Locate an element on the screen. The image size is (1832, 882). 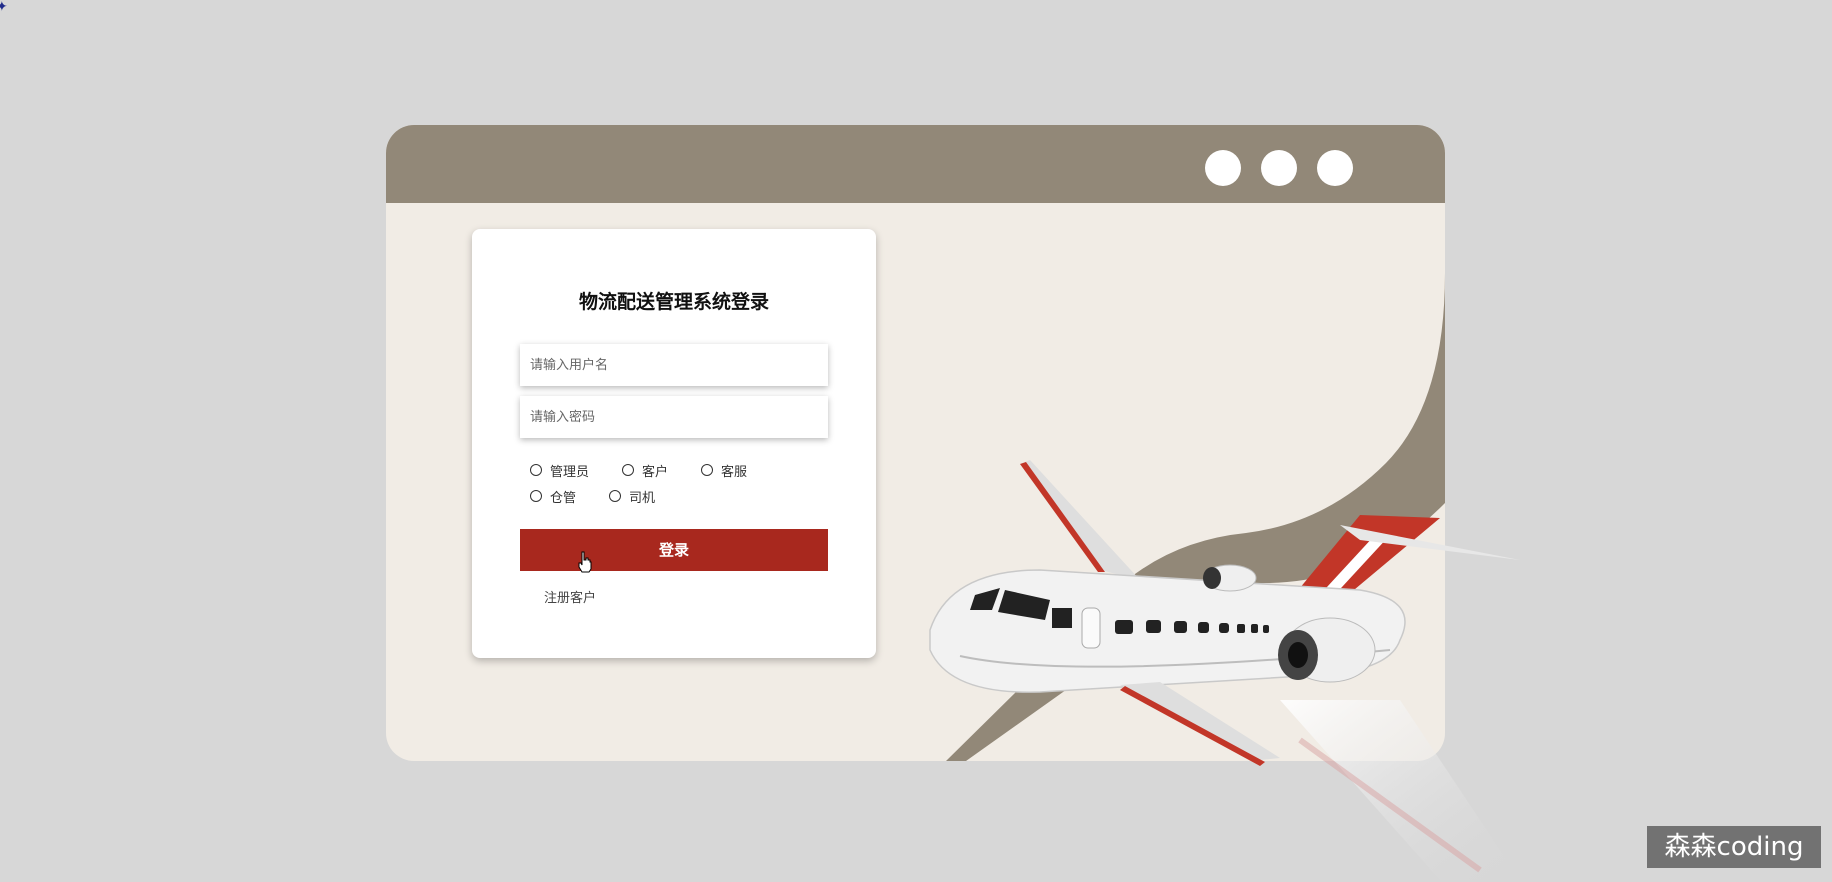
page-title: 物流配送管理系统登录 is located at coordinates (673, 302).